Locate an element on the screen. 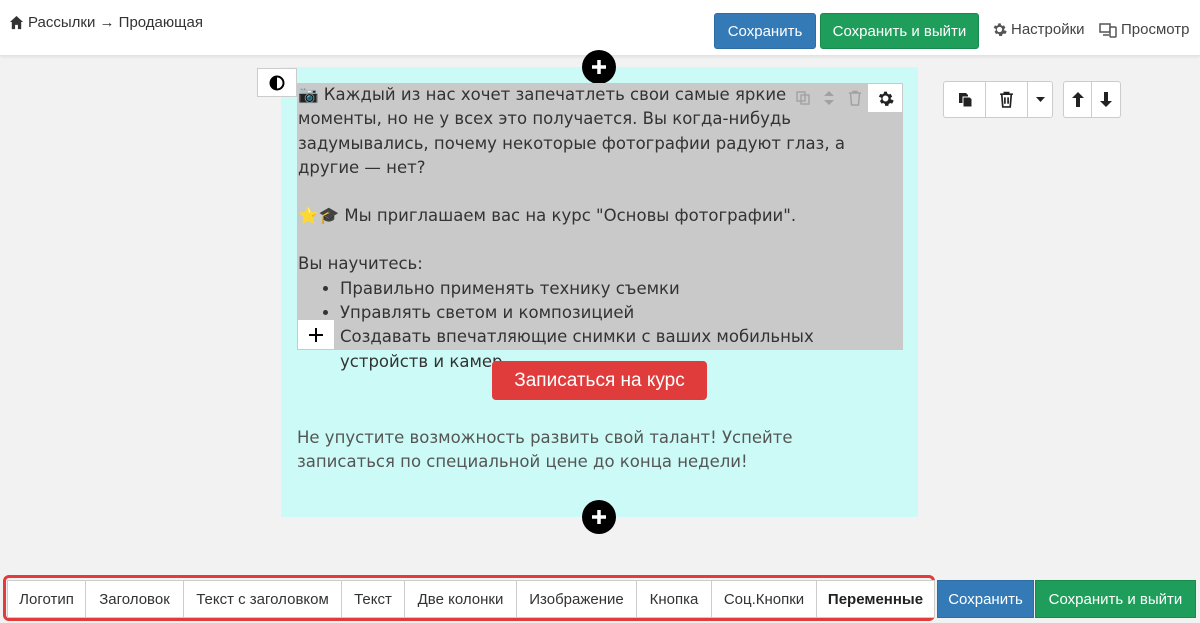 Image resolution: width=1200 pixels, height=623 pixels. block-settings-button is located at coordinates (885, 98).